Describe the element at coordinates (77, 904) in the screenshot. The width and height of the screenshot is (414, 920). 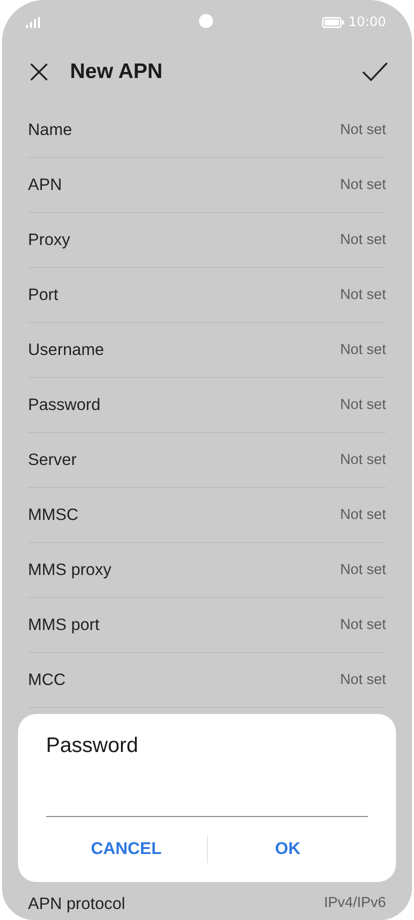
I see `setting-label: APN protocol` at that location.